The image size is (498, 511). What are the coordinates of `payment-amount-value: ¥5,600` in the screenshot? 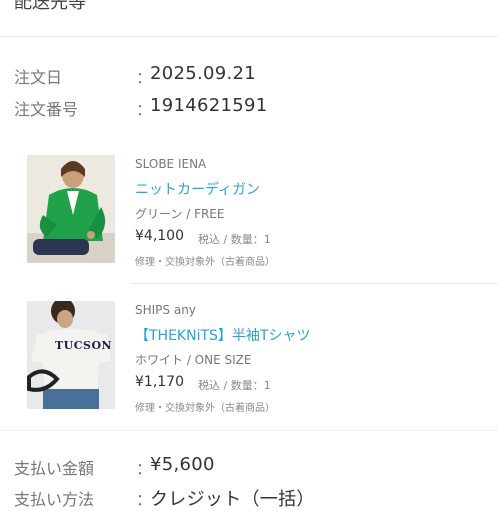 It's located at (182, 464).